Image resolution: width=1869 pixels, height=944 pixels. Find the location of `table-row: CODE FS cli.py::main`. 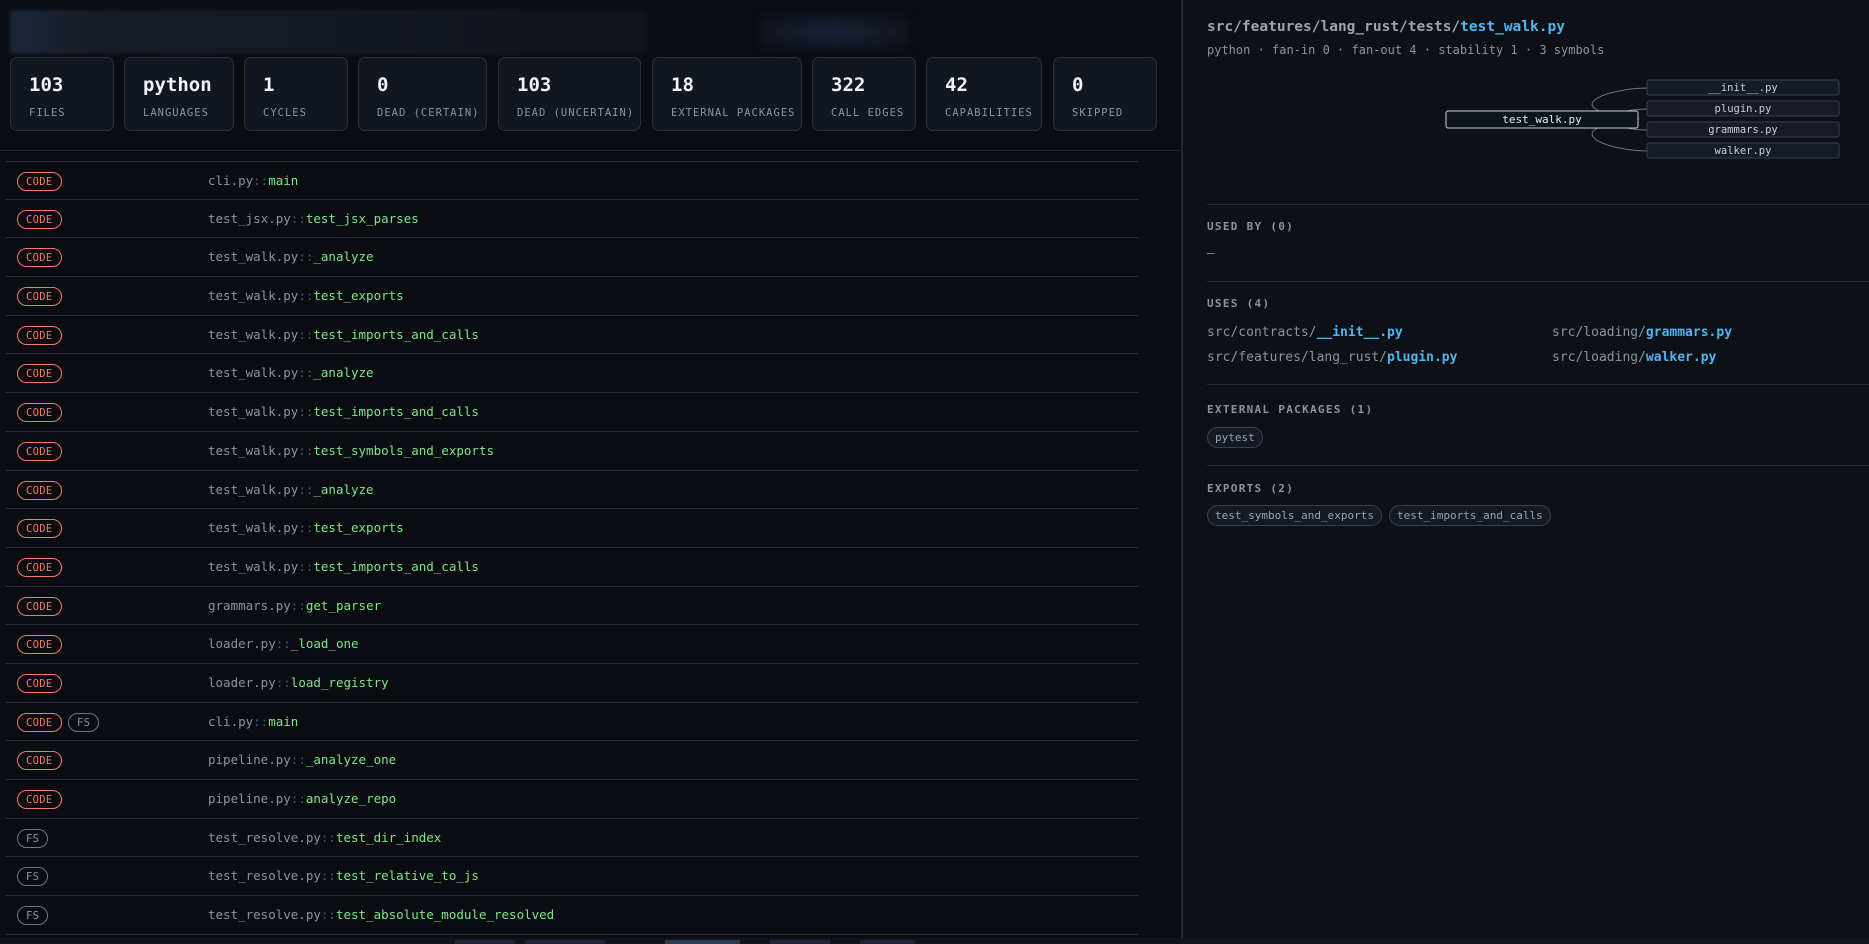

table-row: CODE FS cli.py::main is located at coordinates (572, 722).